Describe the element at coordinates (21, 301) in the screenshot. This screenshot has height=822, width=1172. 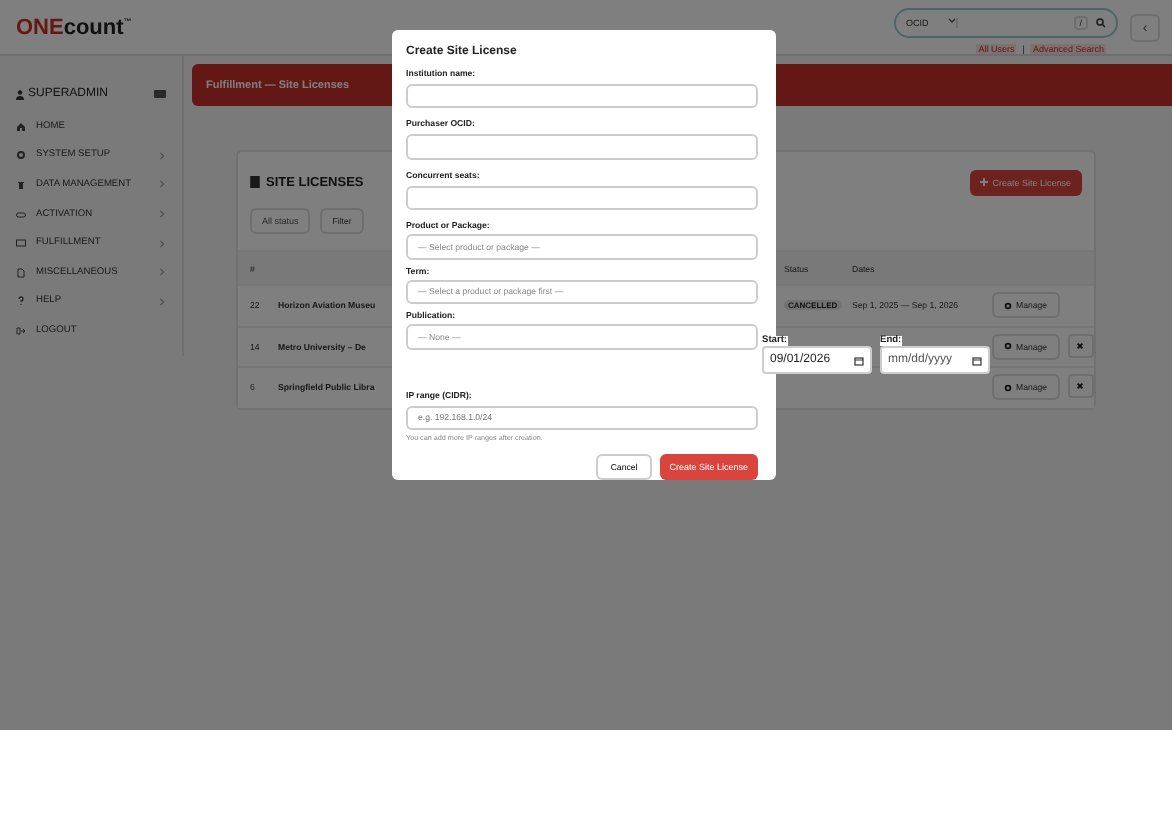
I see `question-icon` at that location.